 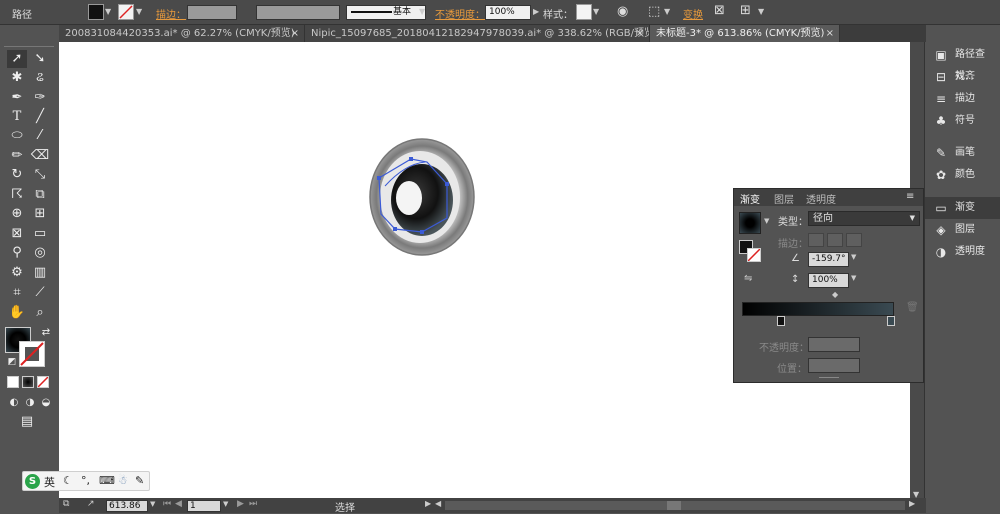 I want to click on keyboard-icon: ⌨, so click(x=107, y=480).